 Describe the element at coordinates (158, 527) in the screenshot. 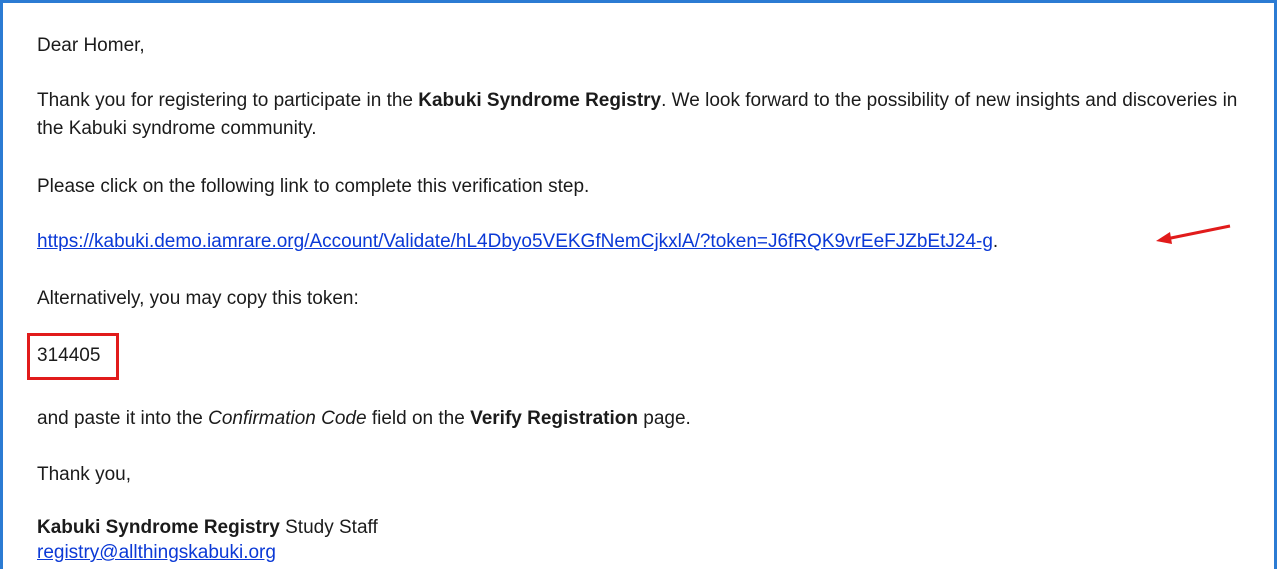

I see `signature-registry-name: Kabuki Syndrome Registry` at that location.